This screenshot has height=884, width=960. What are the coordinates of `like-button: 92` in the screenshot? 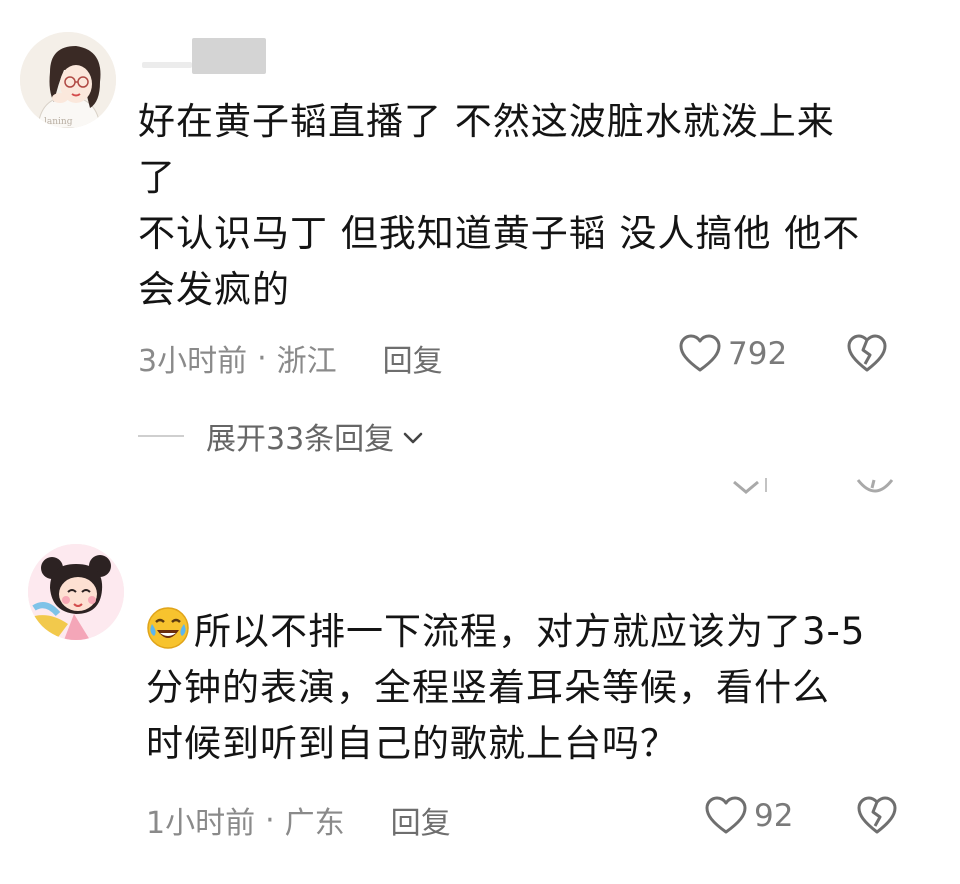 It's located at (748, 816).